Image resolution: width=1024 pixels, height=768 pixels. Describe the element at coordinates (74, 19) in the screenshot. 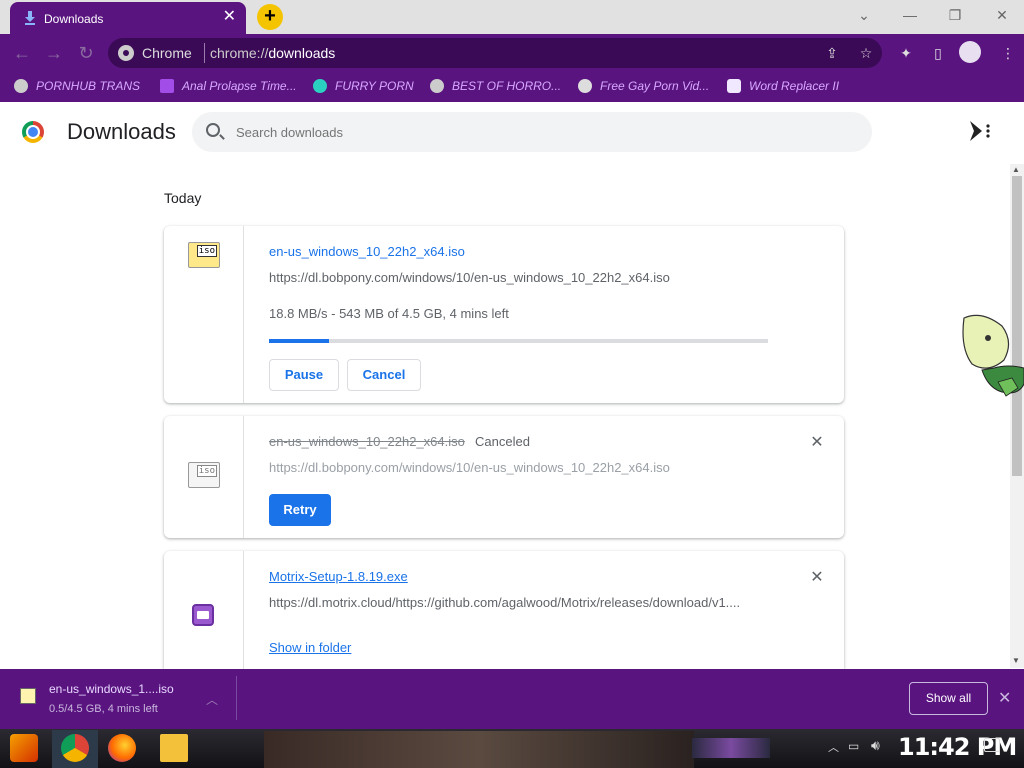

I see `tab-title: Downloads` at that location.